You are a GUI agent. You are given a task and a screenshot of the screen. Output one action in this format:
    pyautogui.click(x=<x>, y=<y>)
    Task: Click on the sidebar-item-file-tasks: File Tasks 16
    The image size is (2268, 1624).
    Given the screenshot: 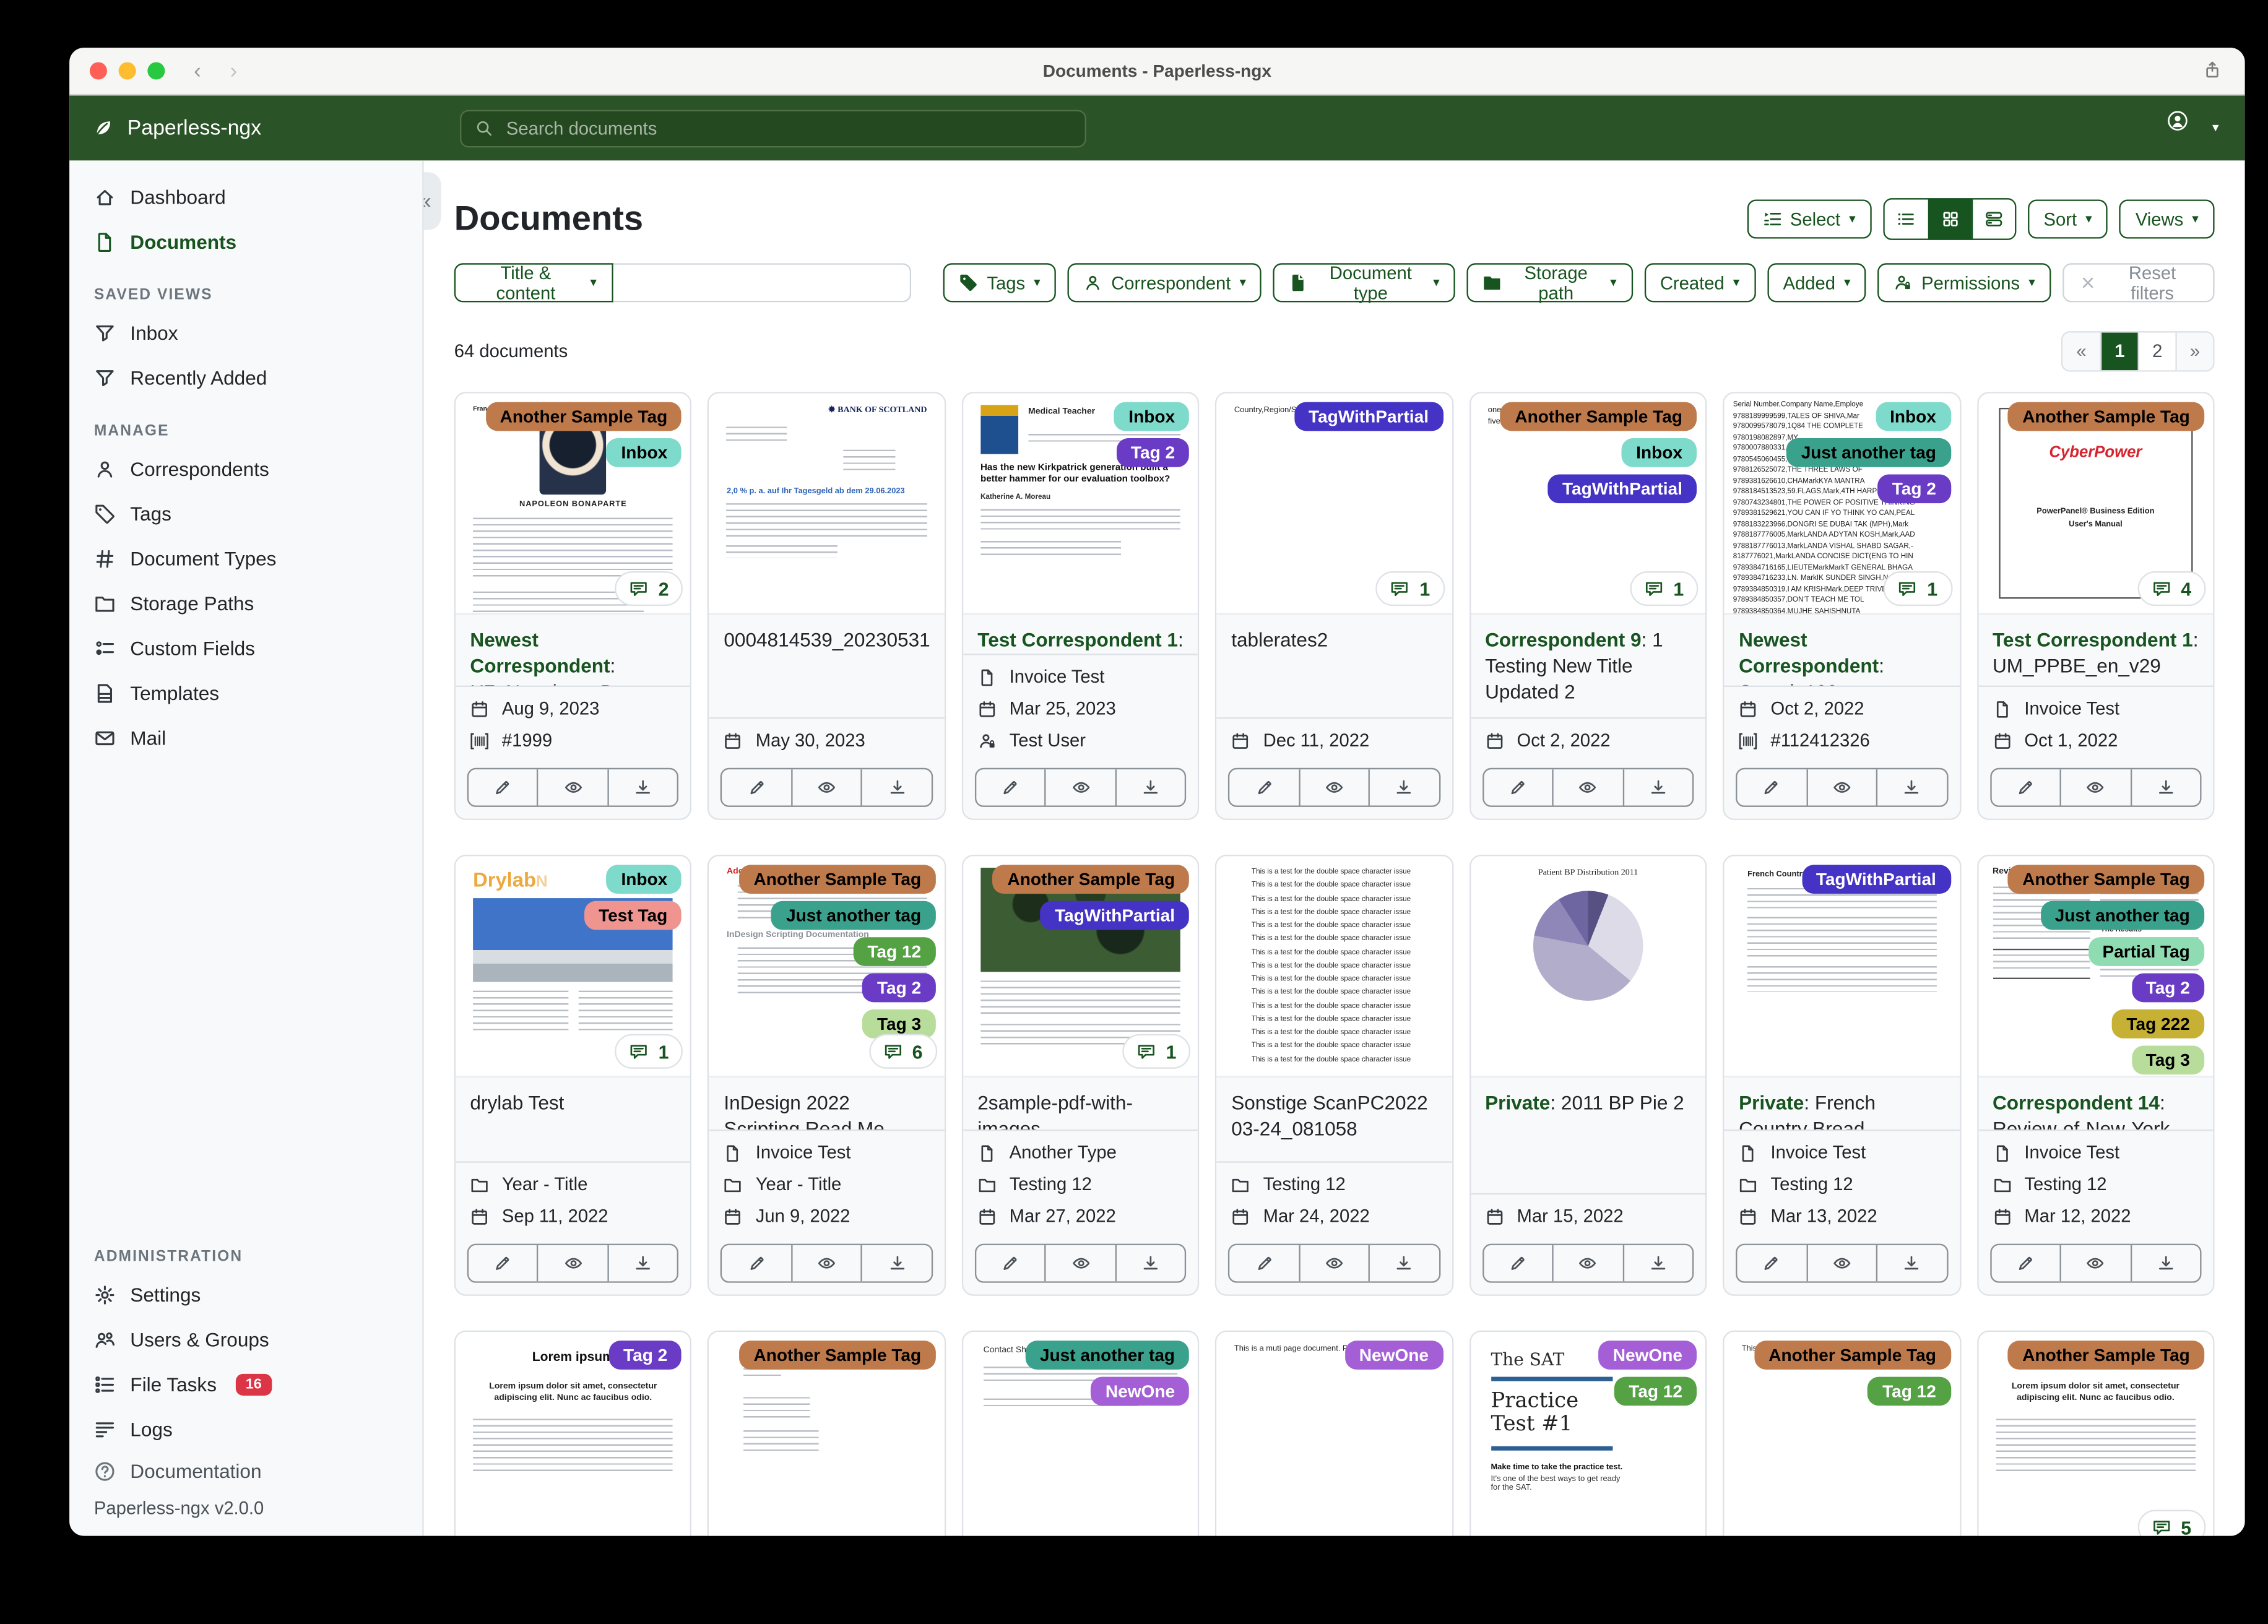 What is the action you would take?
    pyautogui.click(x=245, y=1384)
    